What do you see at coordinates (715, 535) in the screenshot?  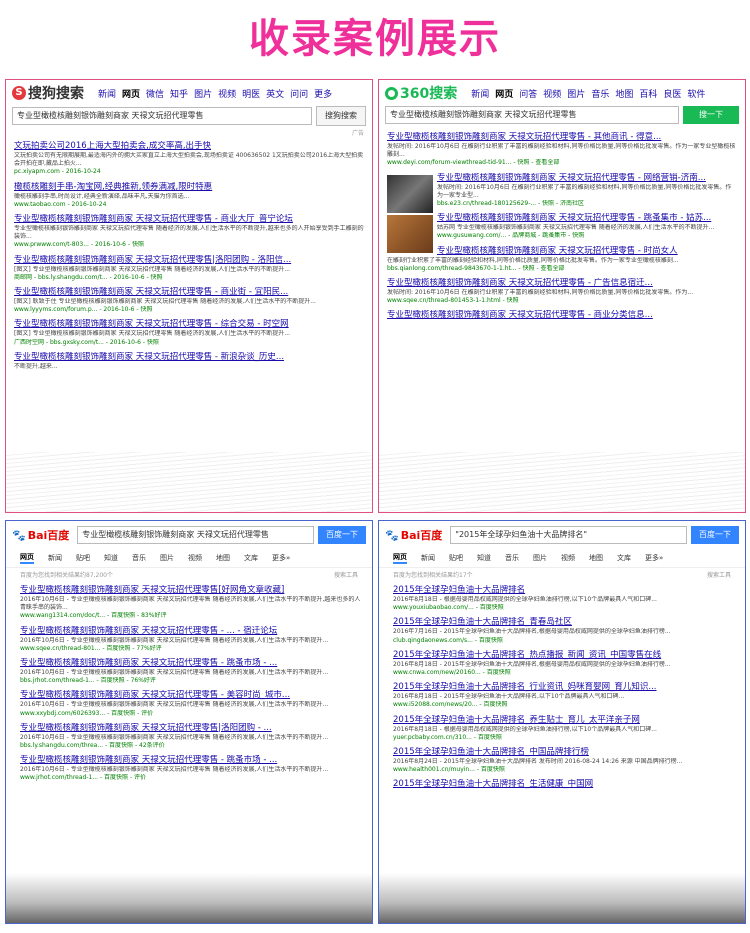 I see `baidu2-search-button: 百度一下` at bounding box center [715, 535].